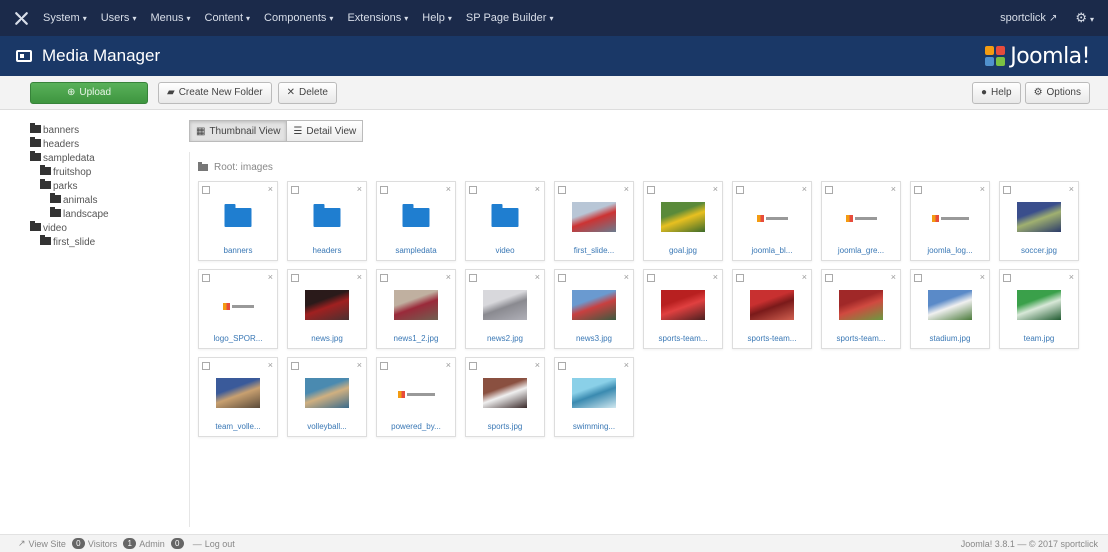 The width and height of the screenshot is (1108, 552). Describe the element at coordinates (327, 309) in the screenshot. I see `image-card: × news.jpg` at that location.